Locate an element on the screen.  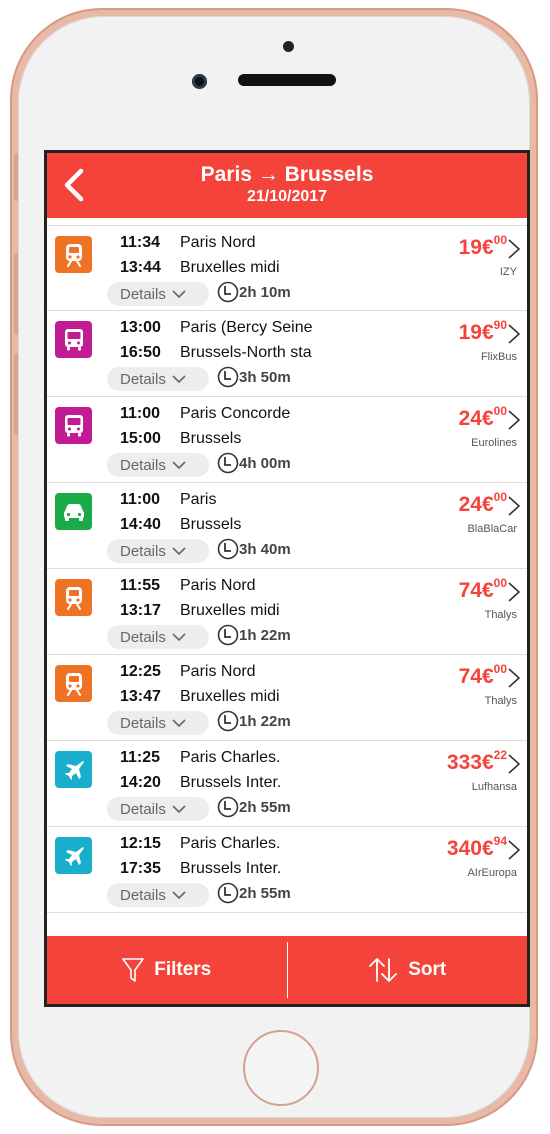
arrival-time: 14:20 is located at coordinates (140, 782).